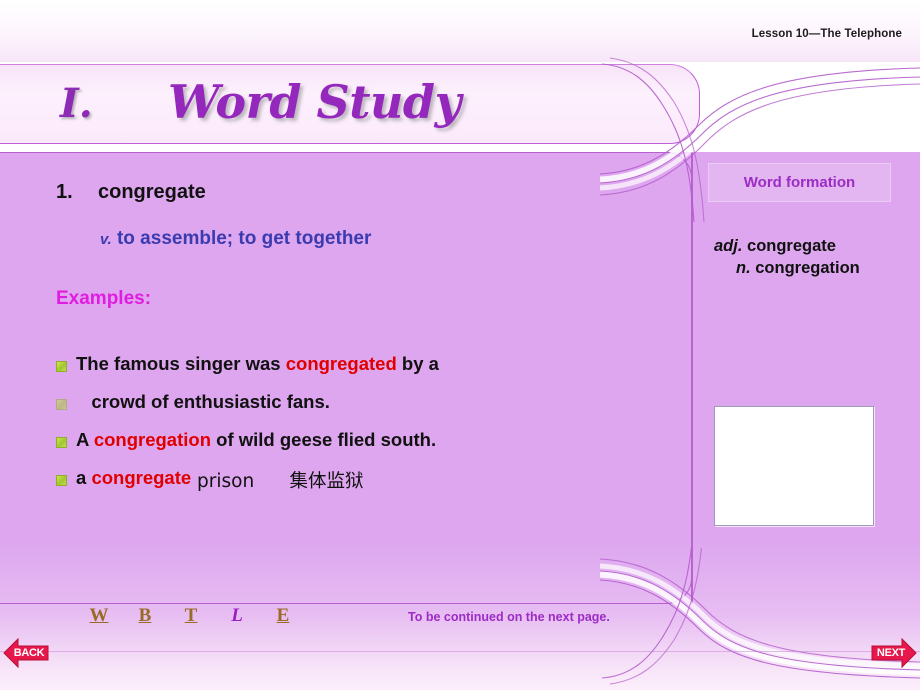 The image size is (920, 690). What do you see at coordinates (152, 192) in the screenshot?
I see `word-entry-term: congregate` at bounding box center [152, 192].